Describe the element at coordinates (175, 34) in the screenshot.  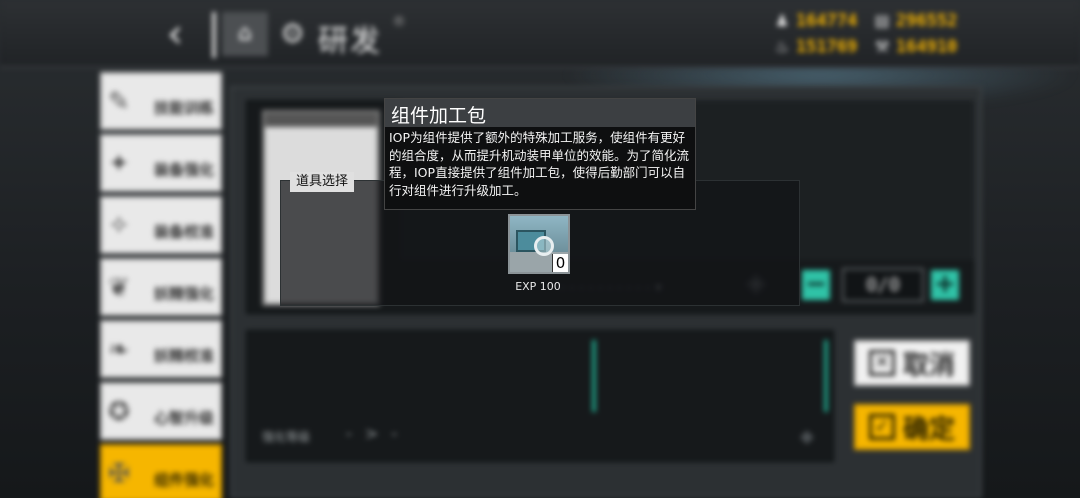
I see `back-button: ‹` at that location.